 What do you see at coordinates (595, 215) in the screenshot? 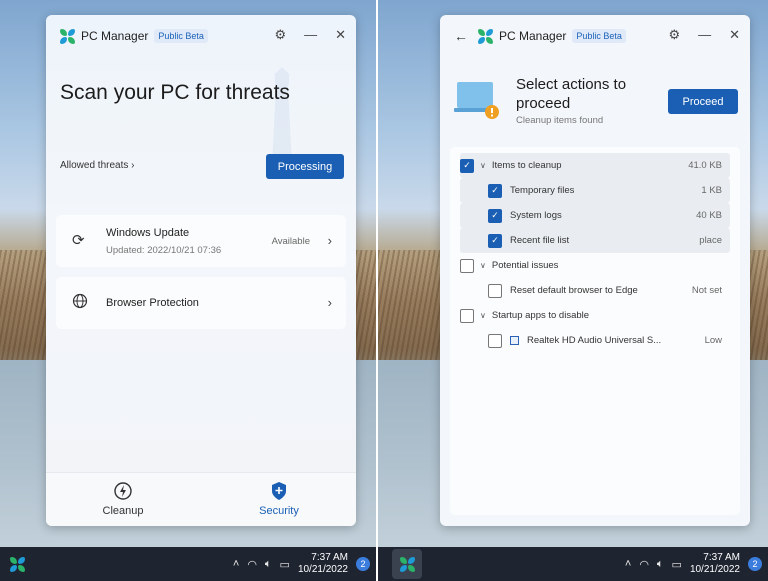
I see `list-item: ✓ System logs 40 KB` at bounding box center [595, 215].